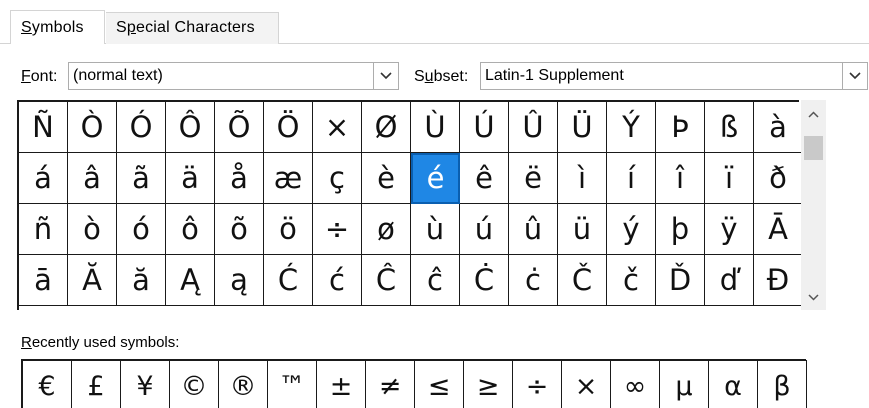  I want to click on font-dropdown-button, so click(385, 76).